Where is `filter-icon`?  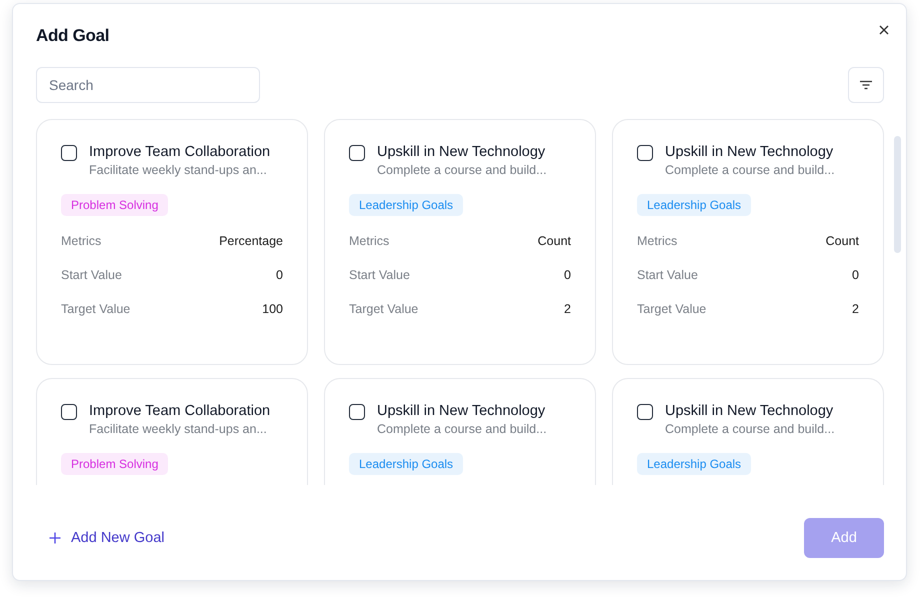 filter-icon is located at coordinates (866, 85).